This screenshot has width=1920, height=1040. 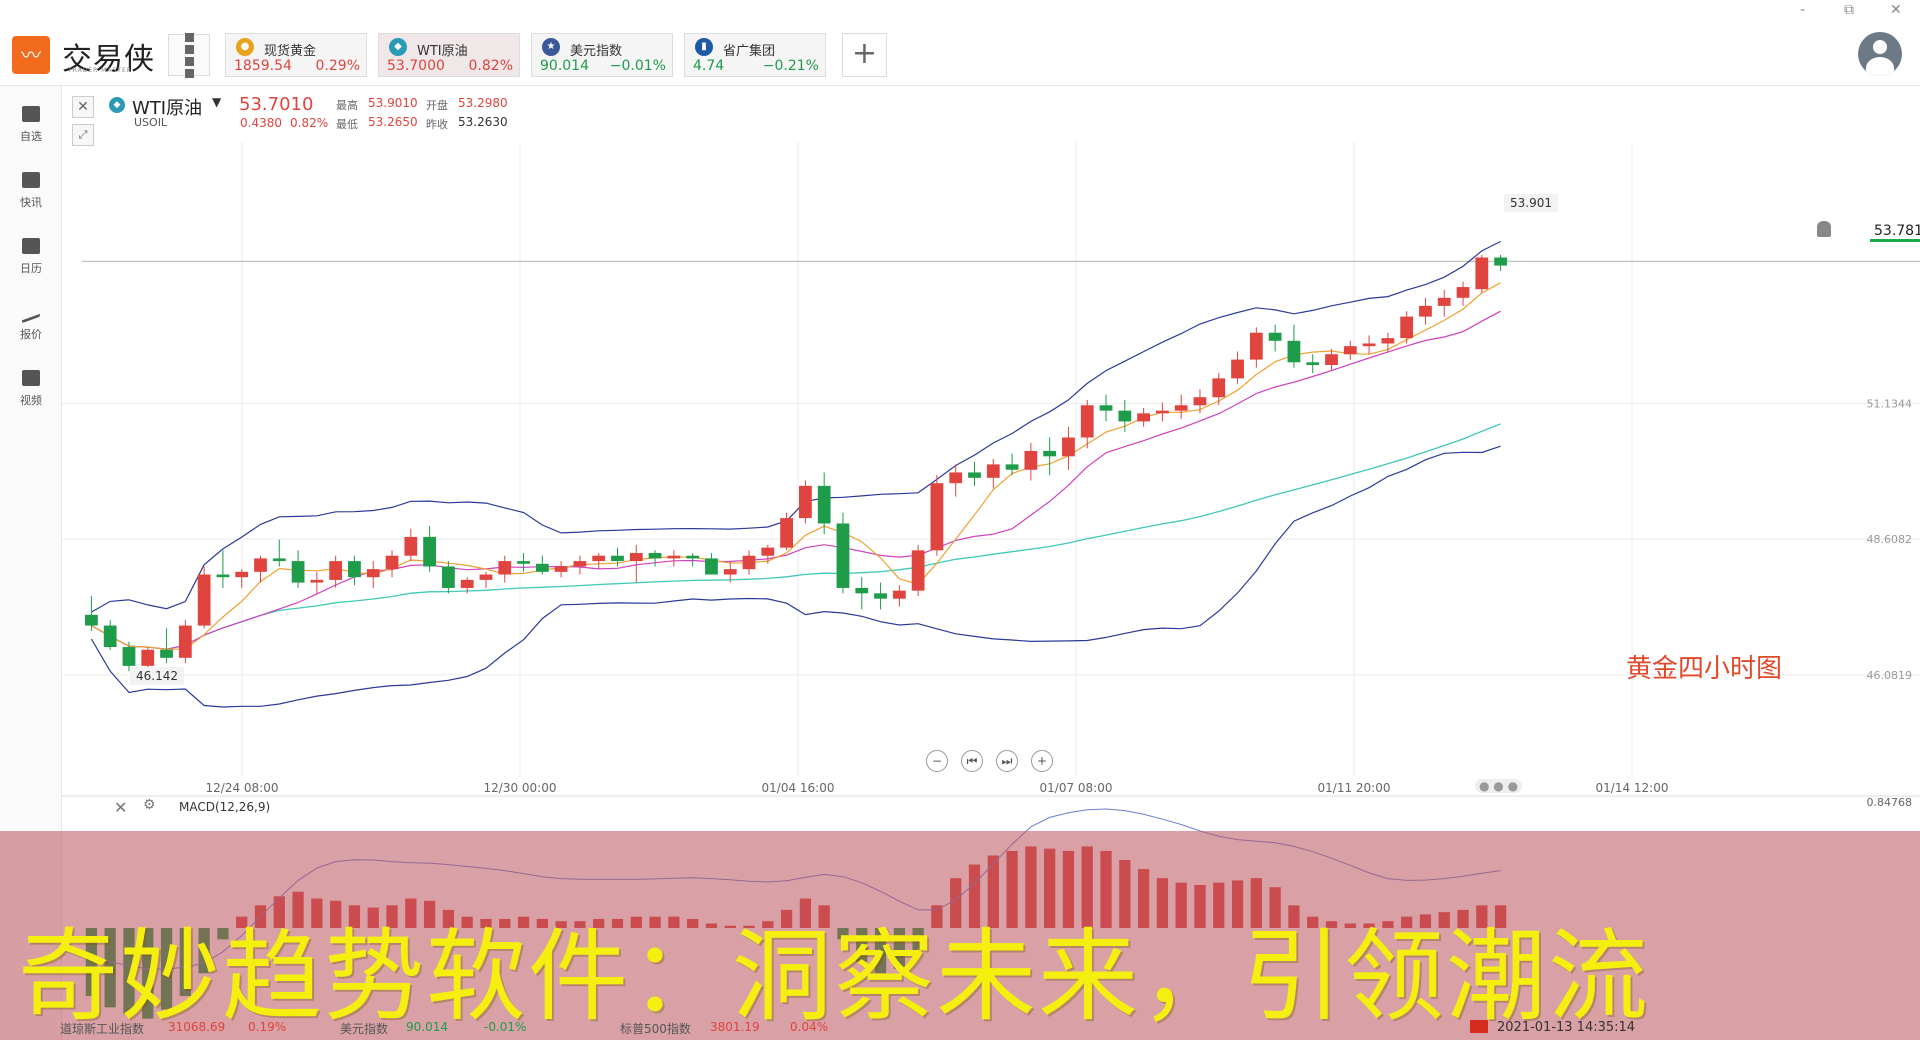 What do you see at coordinates (637, 66) in the screenshot?
I see `quote-tab-change: −0.01%` at bounding box center [637, 66].